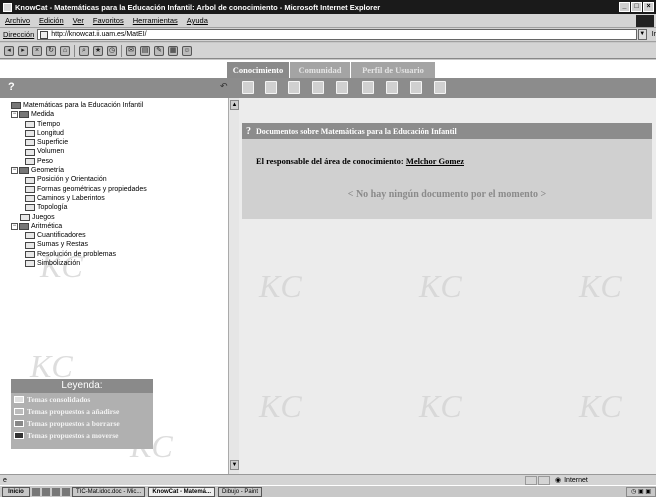 Image resolution: width=656 pixels, height=497 pixels. Describe the element at coordinates (116, 217) in the screenshot. I see `tree-item: Juegos` at that location.